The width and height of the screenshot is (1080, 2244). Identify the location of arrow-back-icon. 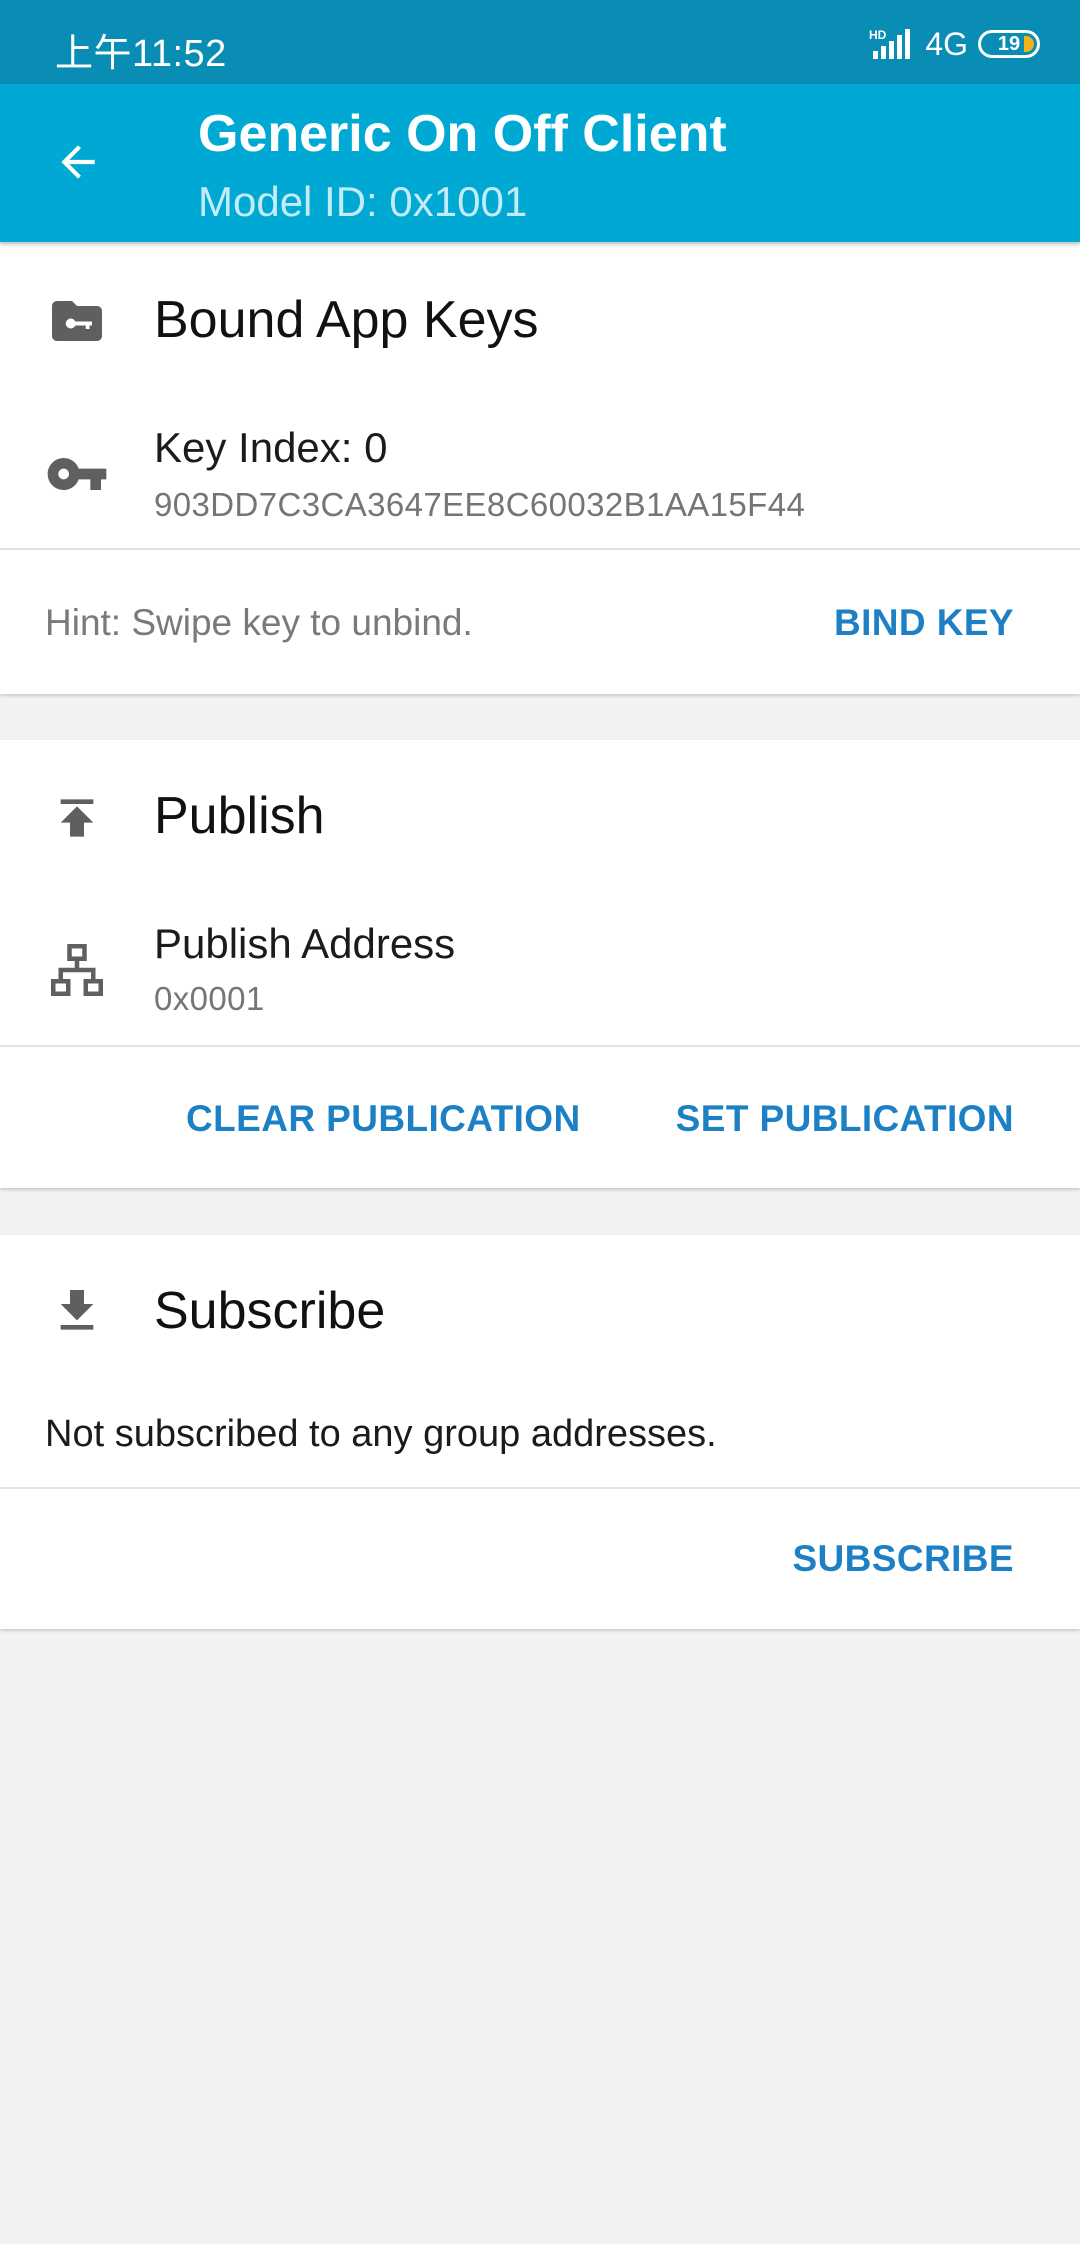
(78, 162).